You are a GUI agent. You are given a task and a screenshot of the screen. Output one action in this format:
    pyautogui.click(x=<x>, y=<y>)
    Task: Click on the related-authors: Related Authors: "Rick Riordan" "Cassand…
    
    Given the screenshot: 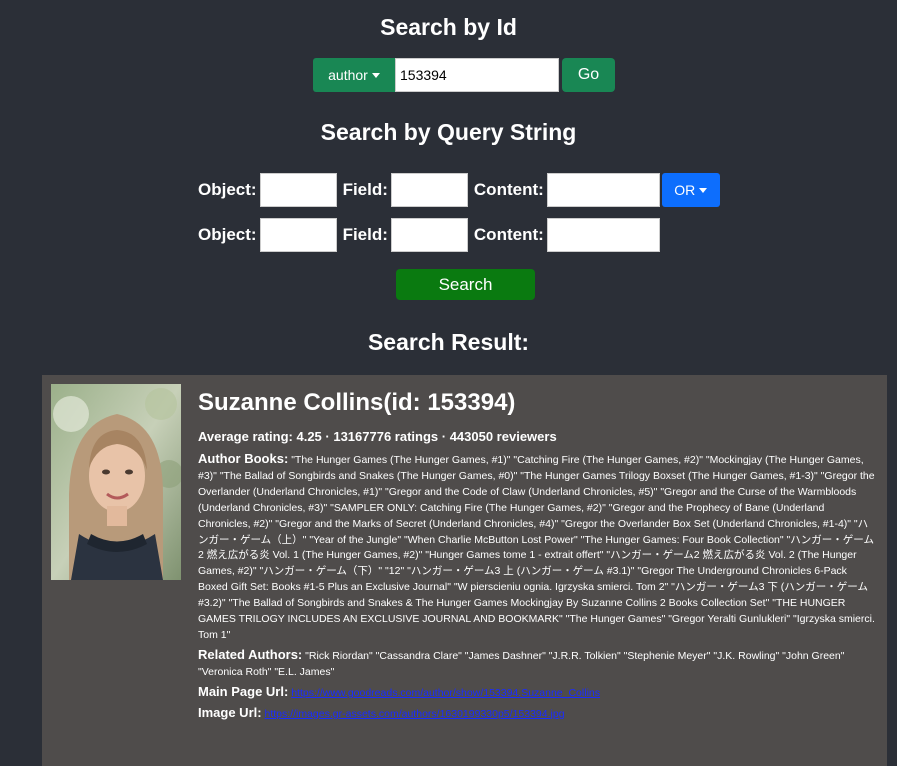 What is the action you would take?
    pyautogui.click(x=538, y=664)
    